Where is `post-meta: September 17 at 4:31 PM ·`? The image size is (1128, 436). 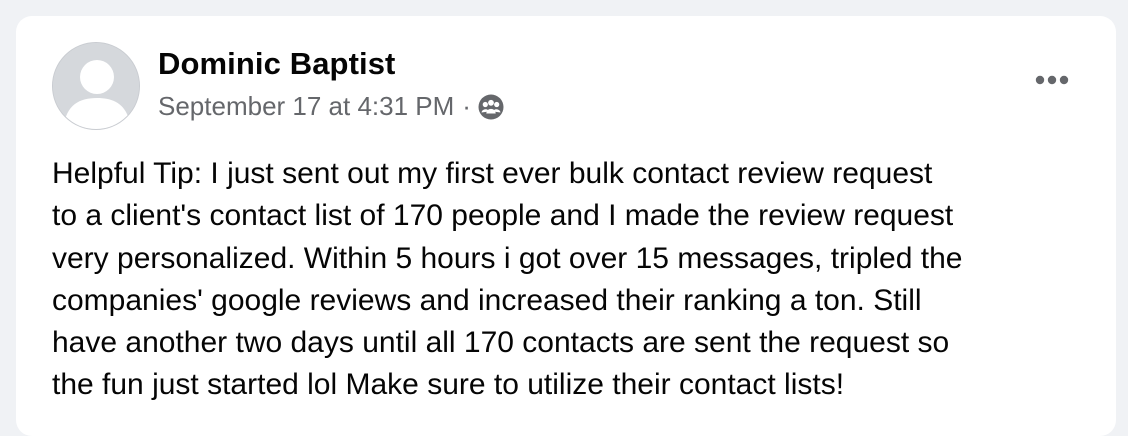 post-meta: September 17 at 4:31 PM · is located at coordinates (331, 106).